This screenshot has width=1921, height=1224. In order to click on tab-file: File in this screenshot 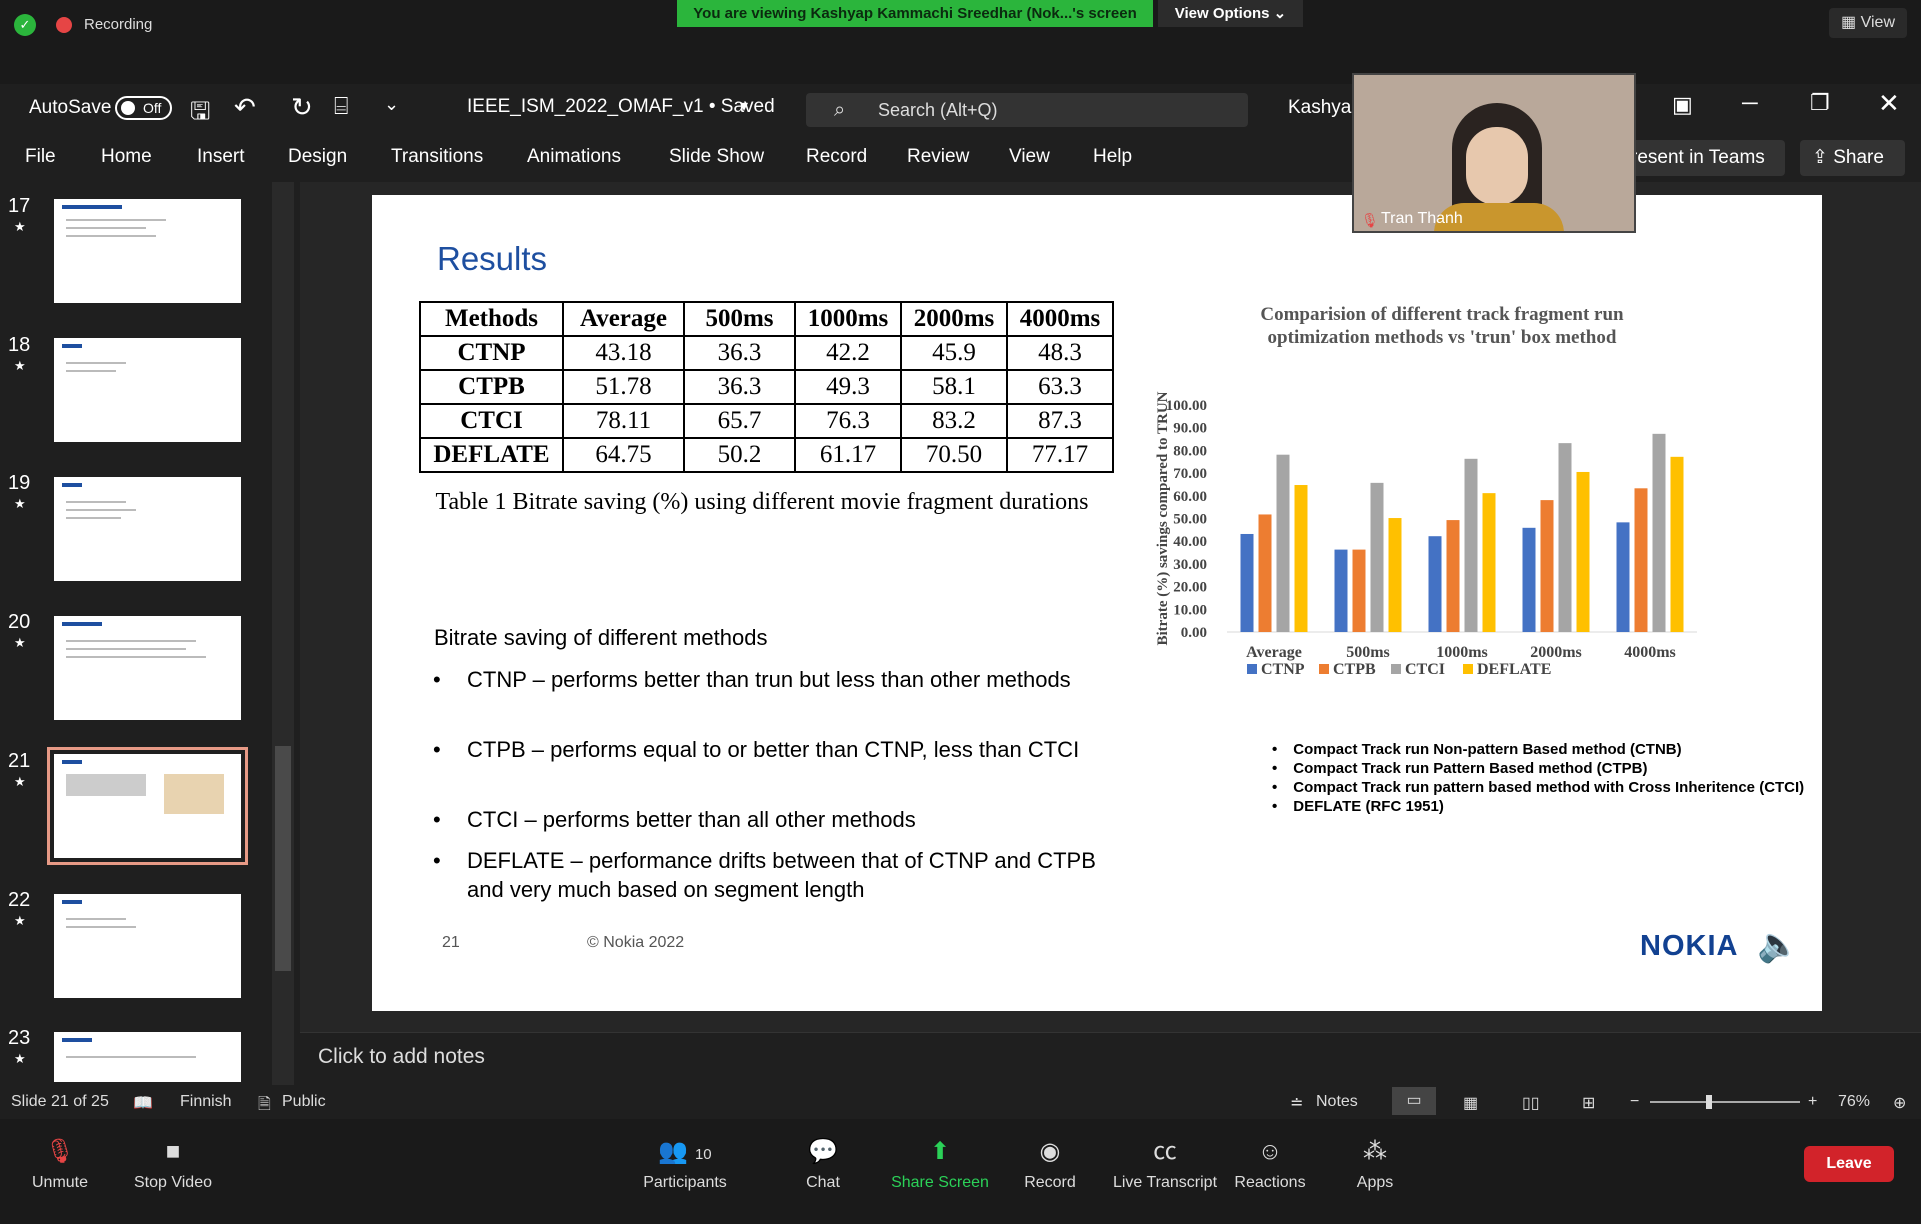, I will do `click(40, 157)`.